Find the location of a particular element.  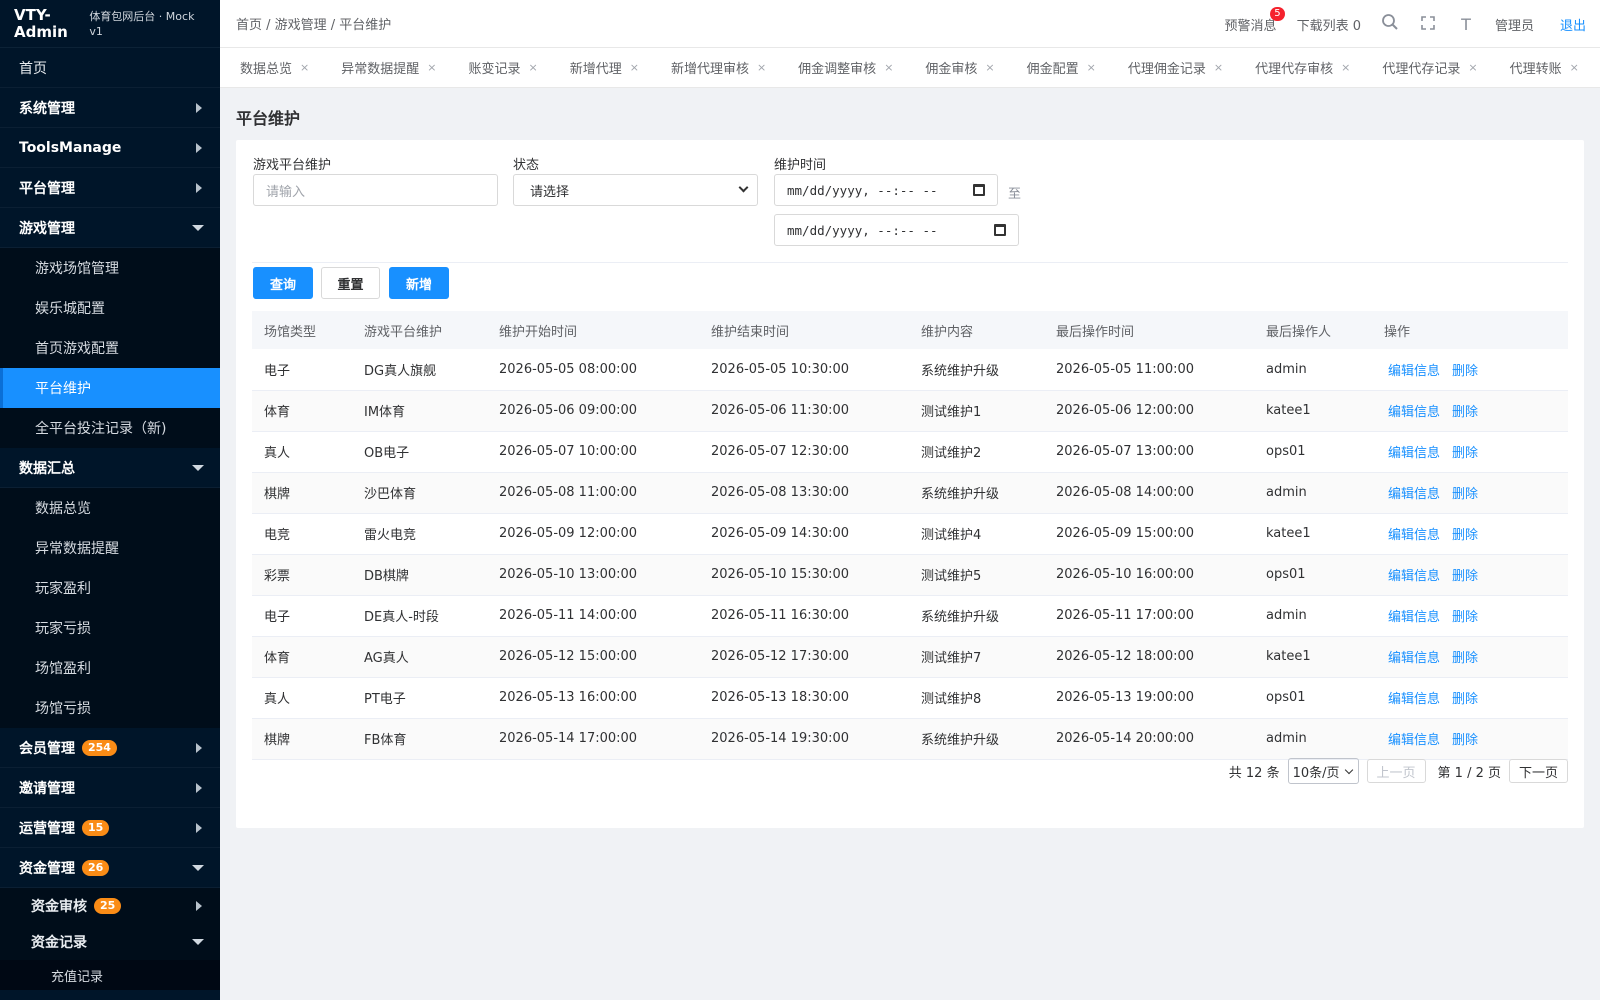

query-button: 查询 is located at coordinates (283, 283).